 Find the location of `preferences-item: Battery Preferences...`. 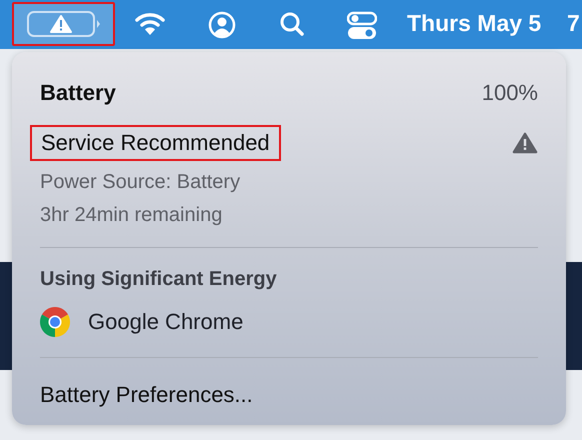

preferences-item: Battery Preferences... is located at coordinates (289, 395).